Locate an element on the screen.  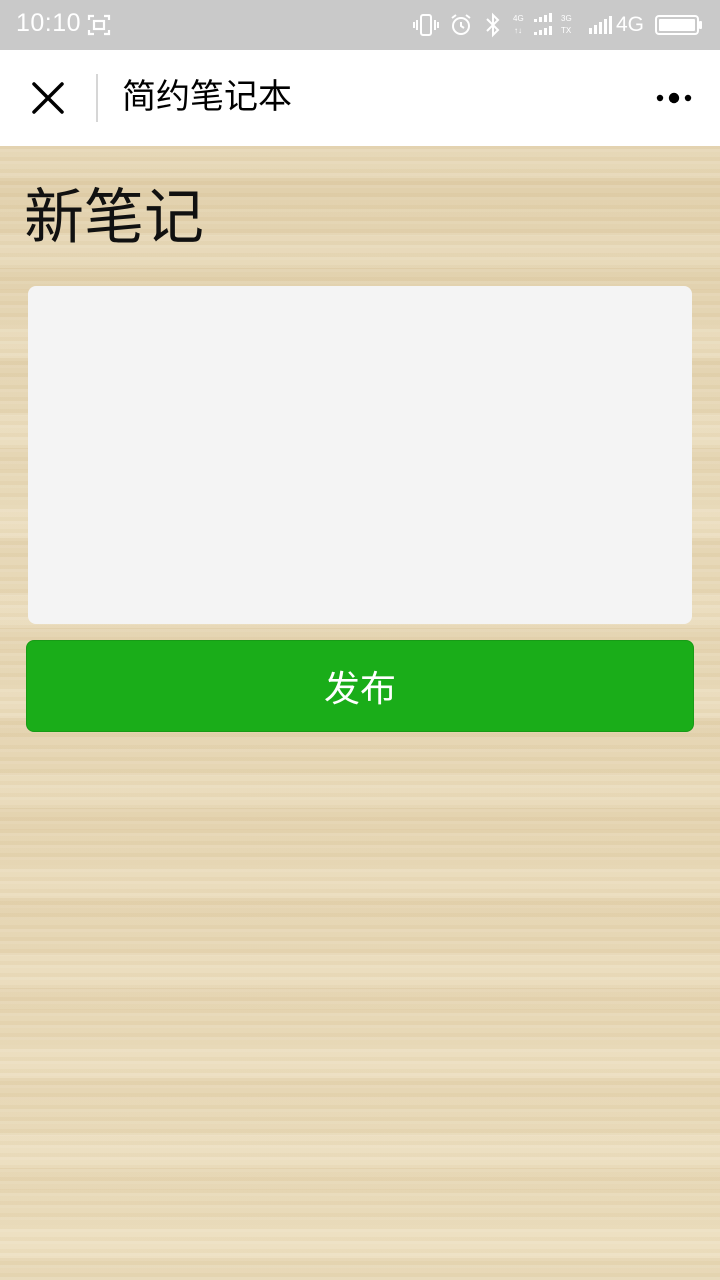
battery-icon is located at coordinates (679, 25).